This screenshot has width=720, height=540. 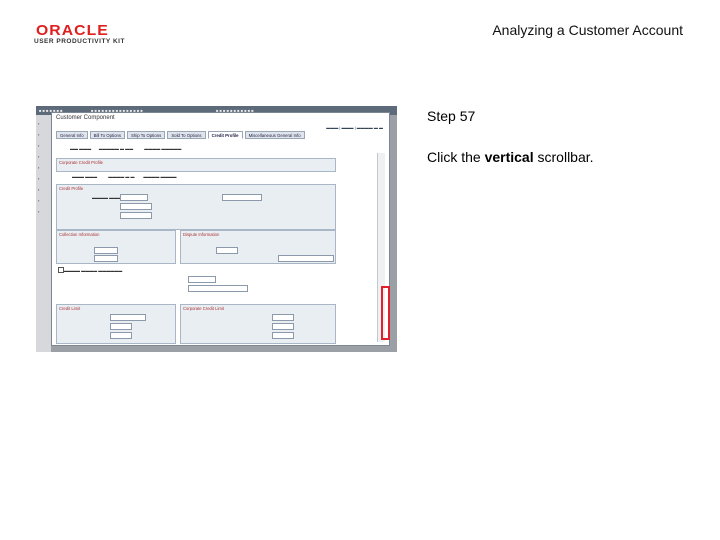 I want to click on corporate-credit-profile-section: Corporate Credit Profile, so click(x=196, y=165).